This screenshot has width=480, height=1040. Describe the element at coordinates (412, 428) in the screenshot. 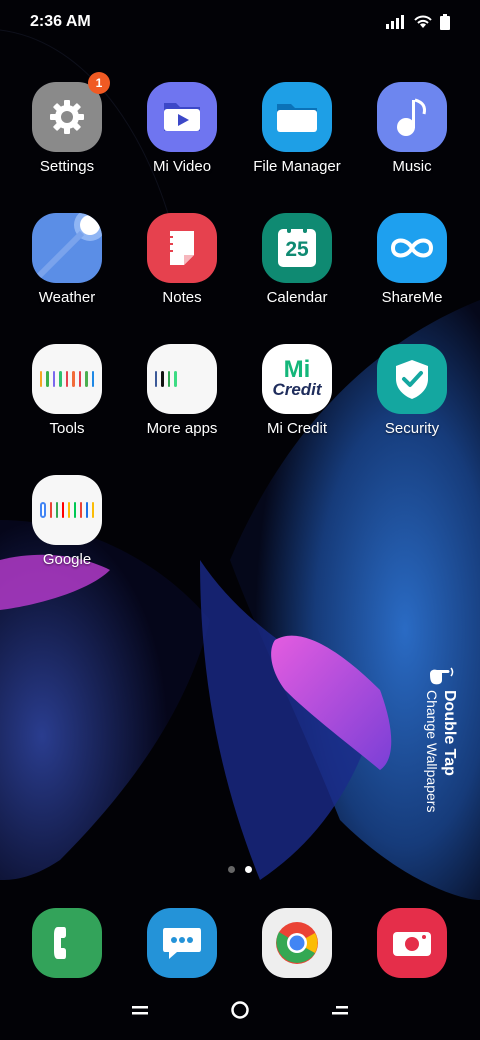

I see `app-label: Security` at that location.